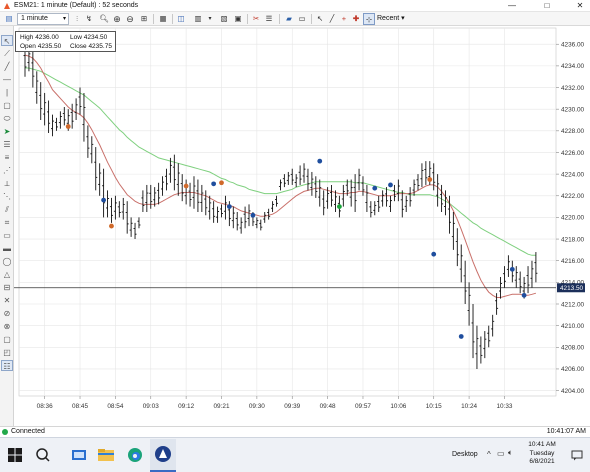 Image resolution: width=590 pixels, height=472 pixels. Describe the element at coordinates (7, 40) in the screenshot. I see `pointer-tool-icon: ↖` at that location.